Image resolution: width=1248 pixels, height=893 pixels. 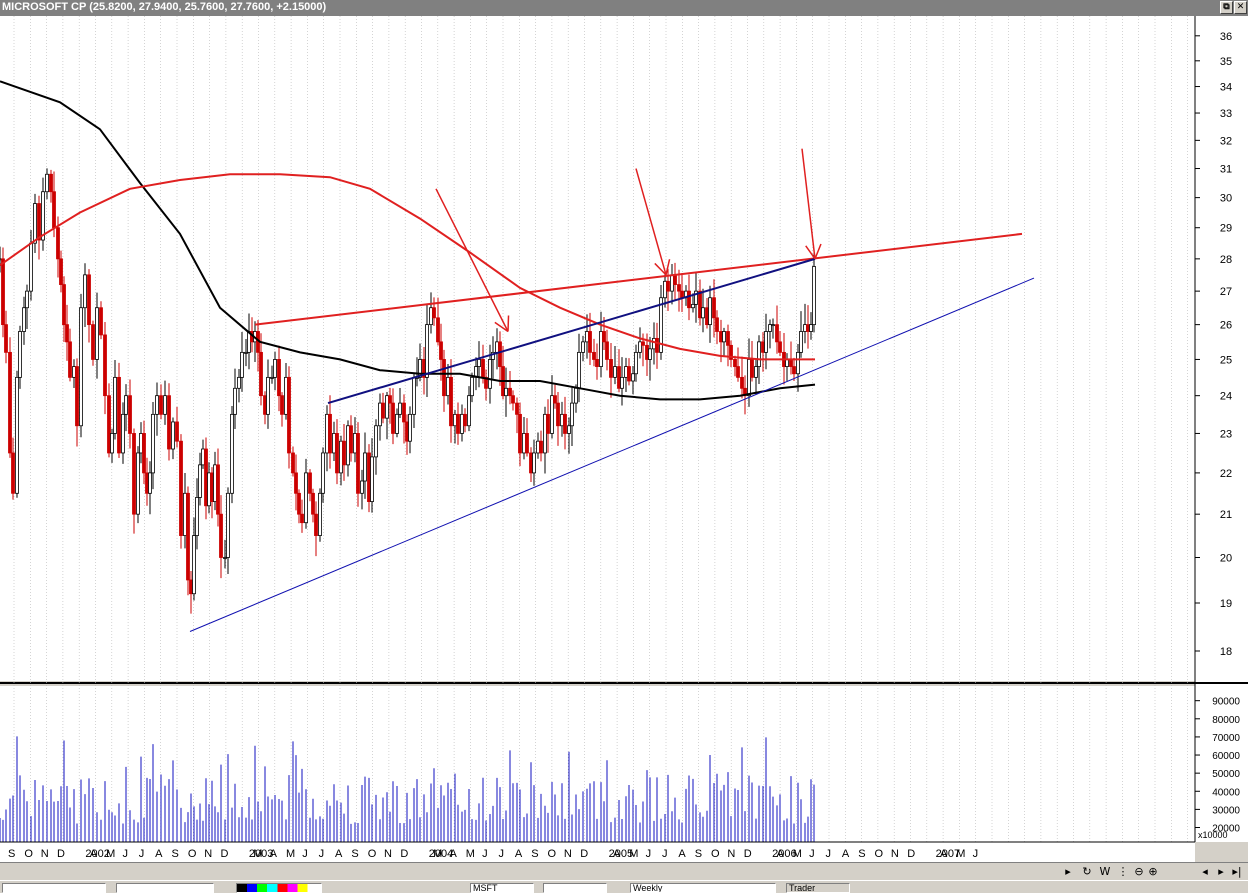 What do you see at coordinates (404, 854) in the screenshot?
I see `date-label: D` at bounding box center [404, 854].